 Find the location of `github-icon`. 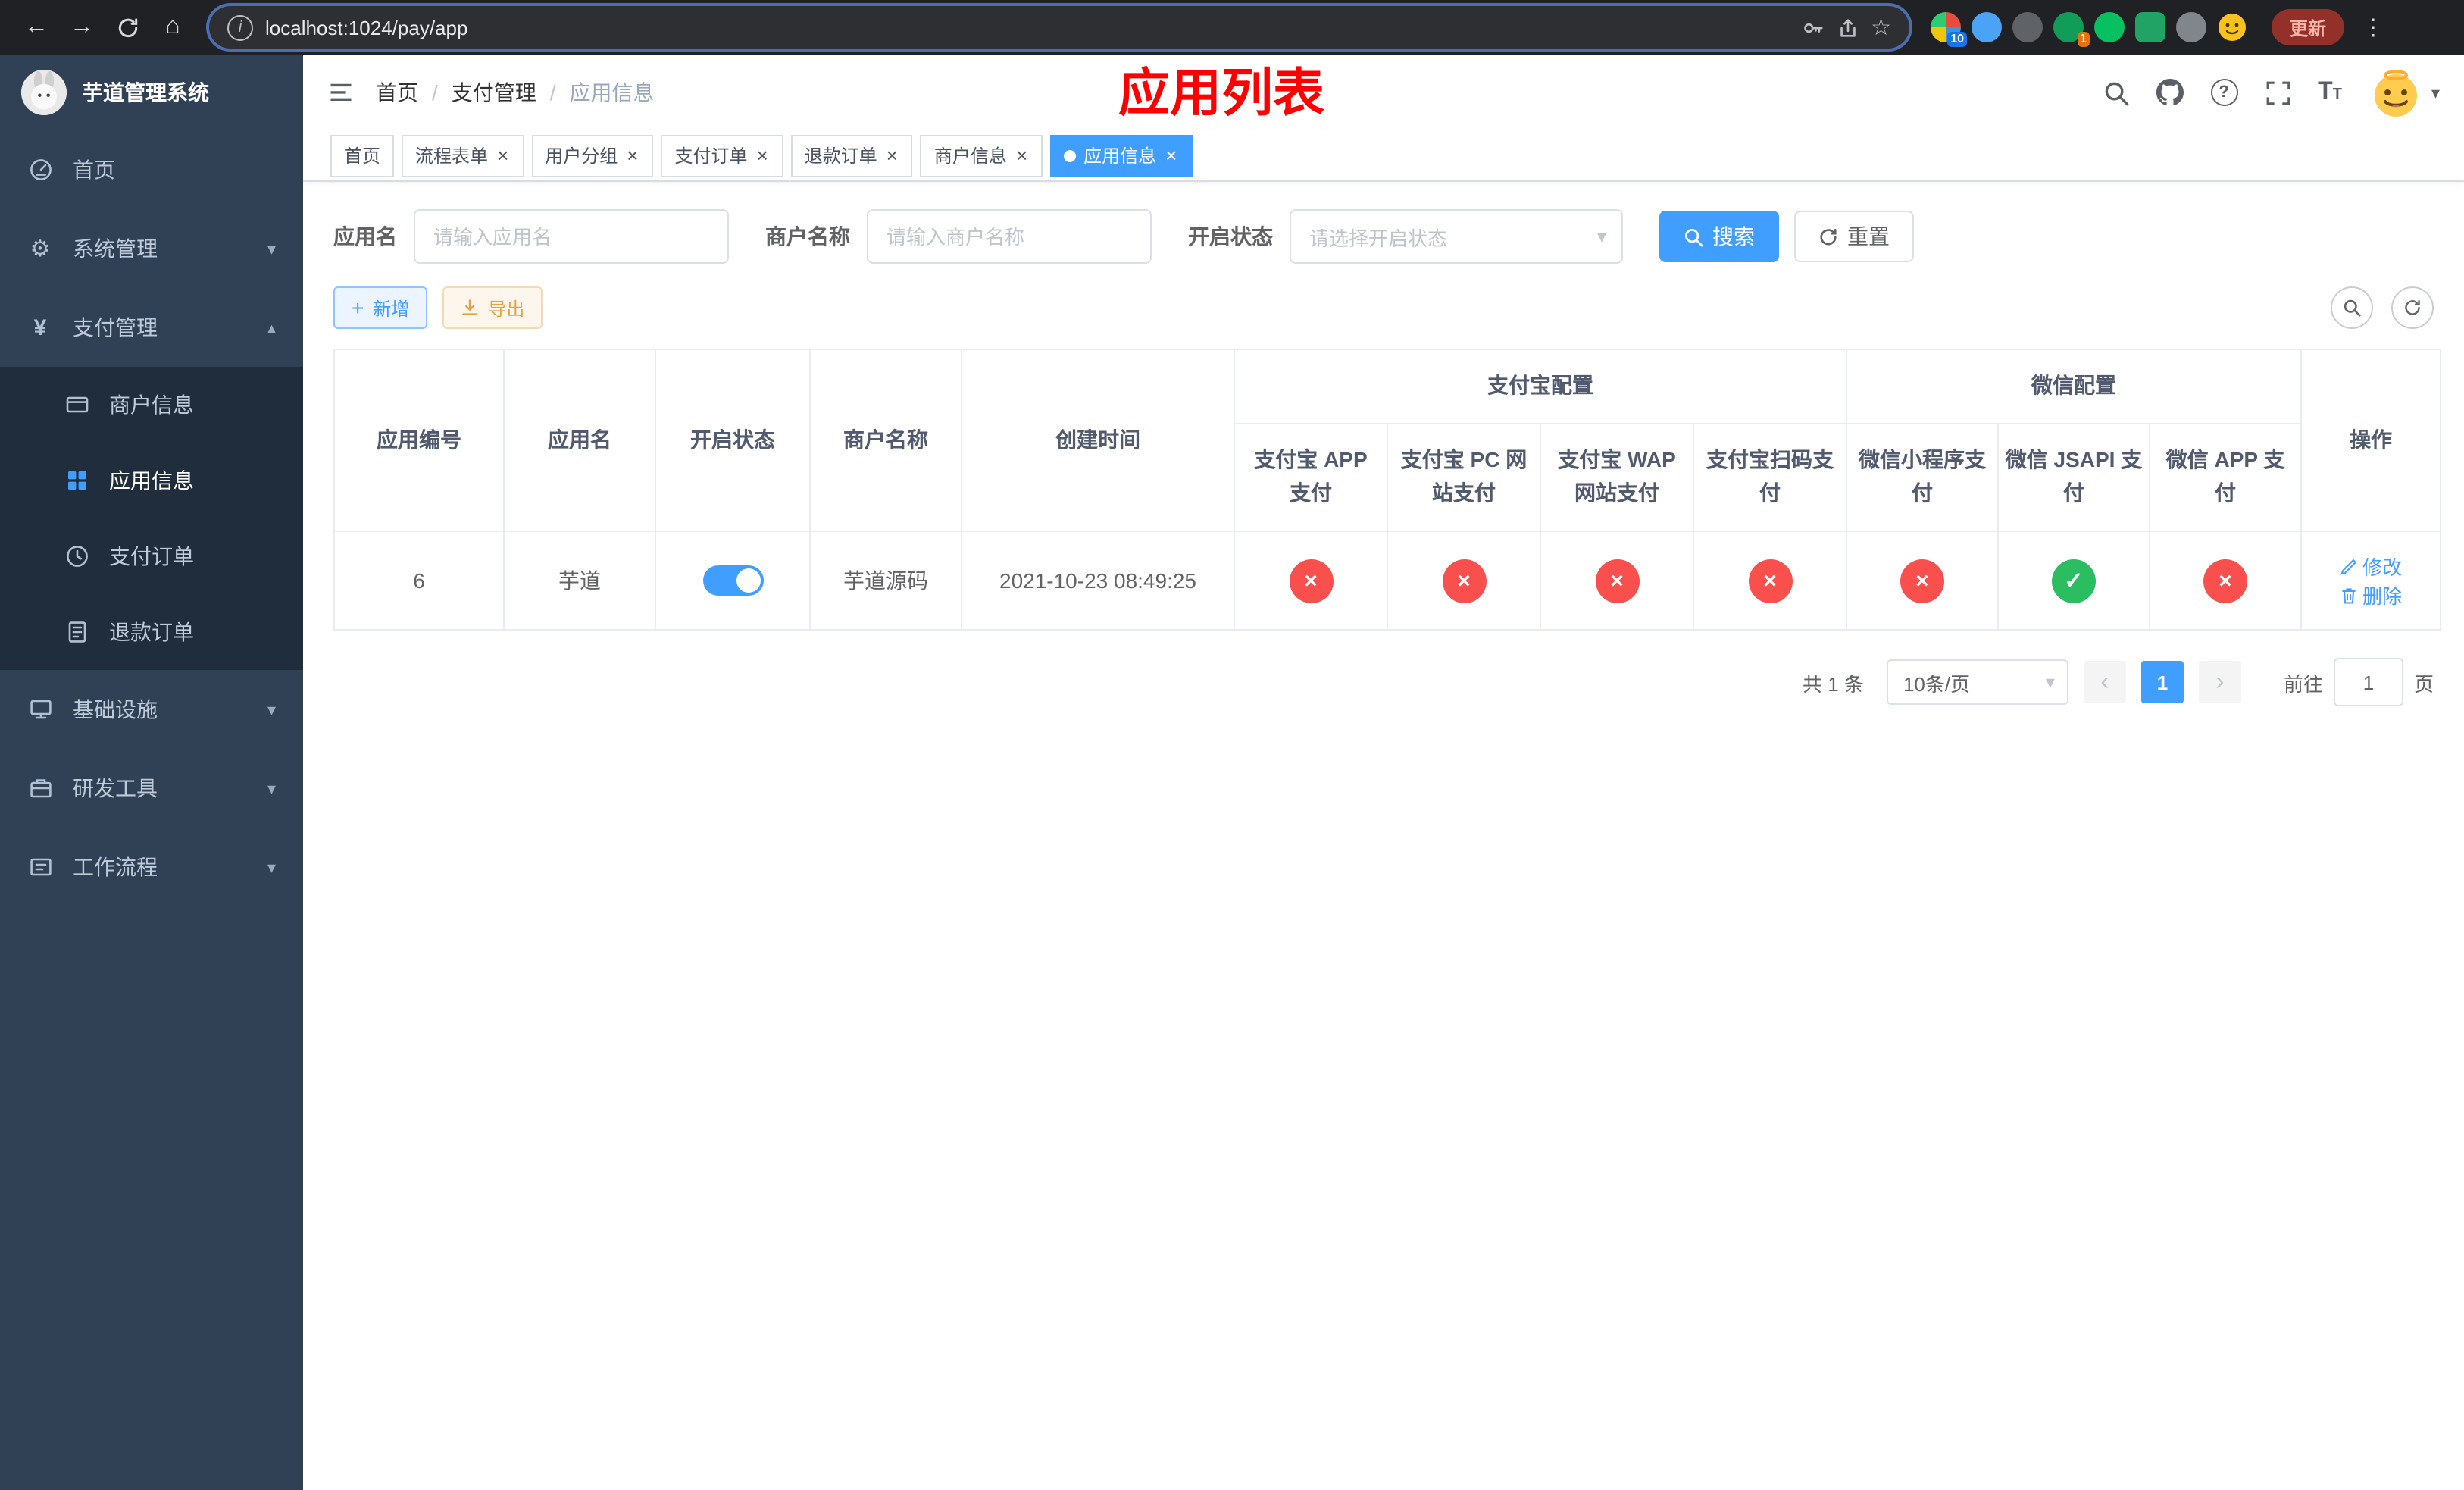

github-icon is located at coordinates (2170, 92).